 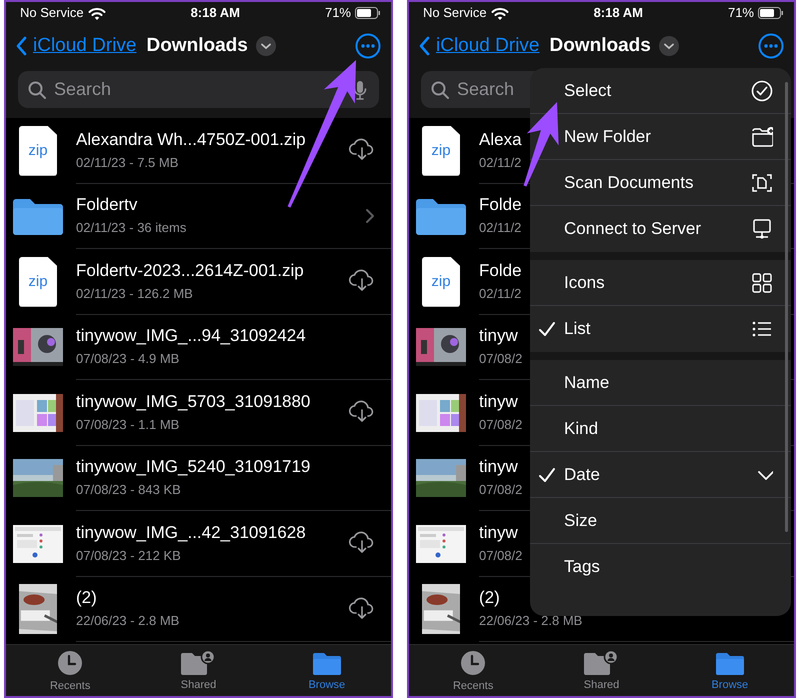 What do you see at coordinates (131, 228) in the screenshot?
I see `file-meta: 02/11/23 - 36 items` at bounding box center [131, 228].